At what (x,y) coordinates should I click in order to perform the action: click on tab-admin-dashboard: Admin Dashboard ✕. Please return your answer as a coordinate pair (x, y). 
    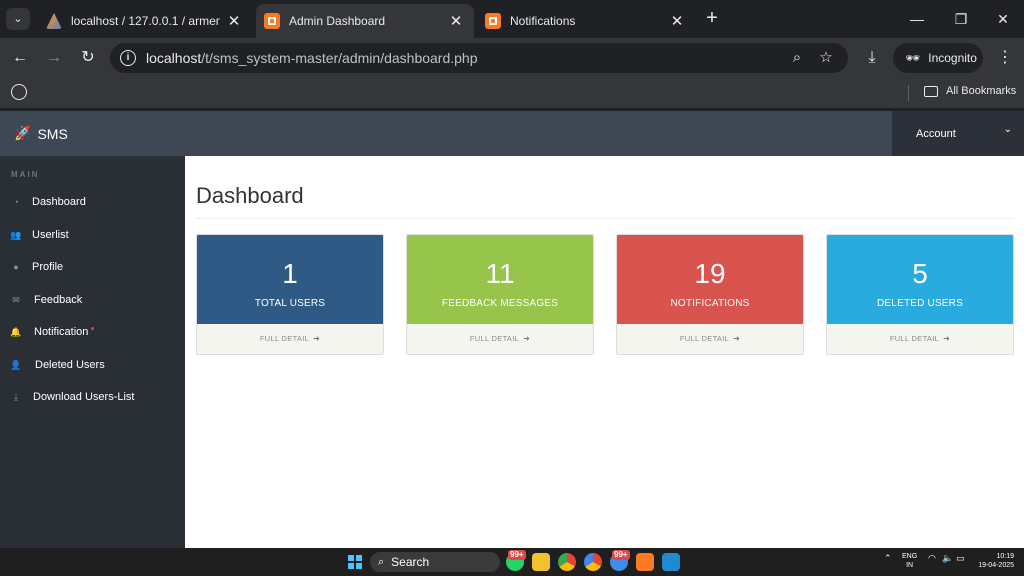
    Looking at the image, I should click on (365, 21).